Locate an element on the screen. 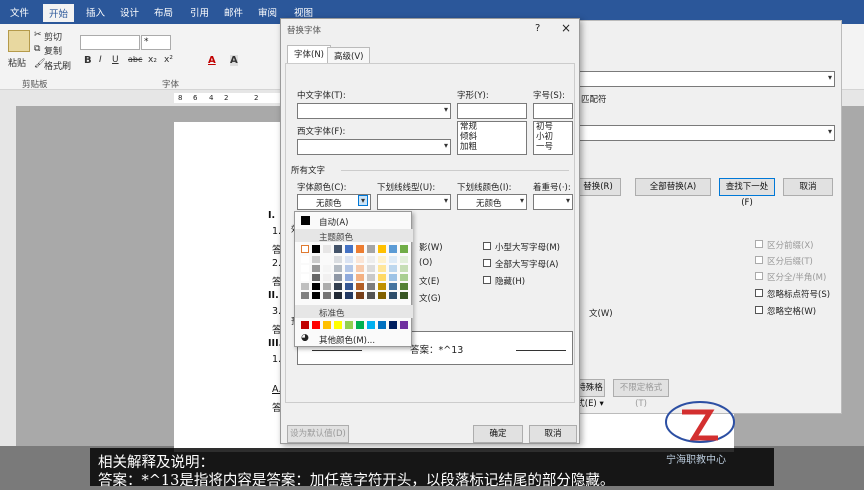  bold-button: B is located at coordinates (88, 60).